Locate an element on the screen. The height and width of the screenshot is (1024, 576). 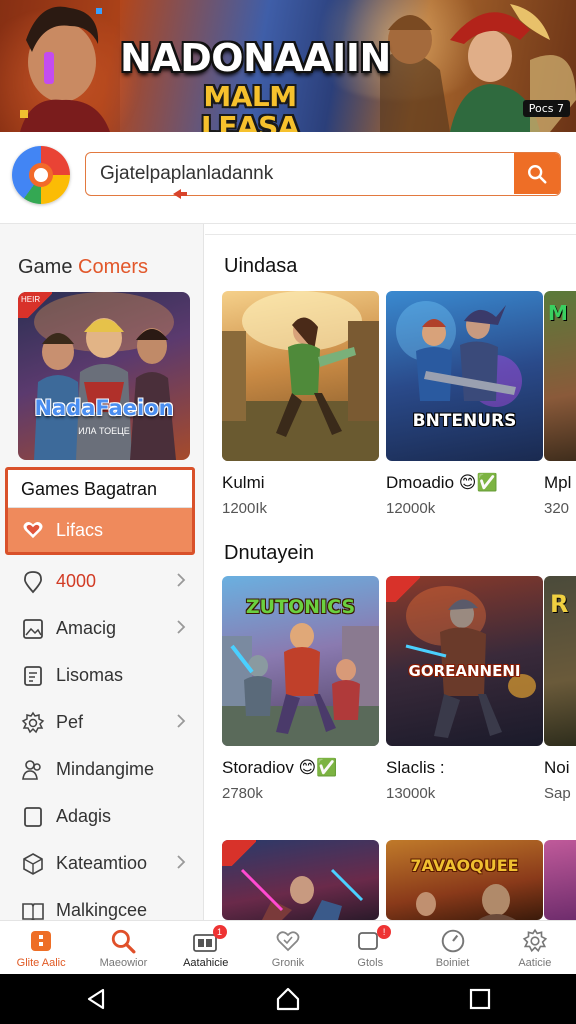
game-card: M Mpl 320 is located at coordinates (560, 404).